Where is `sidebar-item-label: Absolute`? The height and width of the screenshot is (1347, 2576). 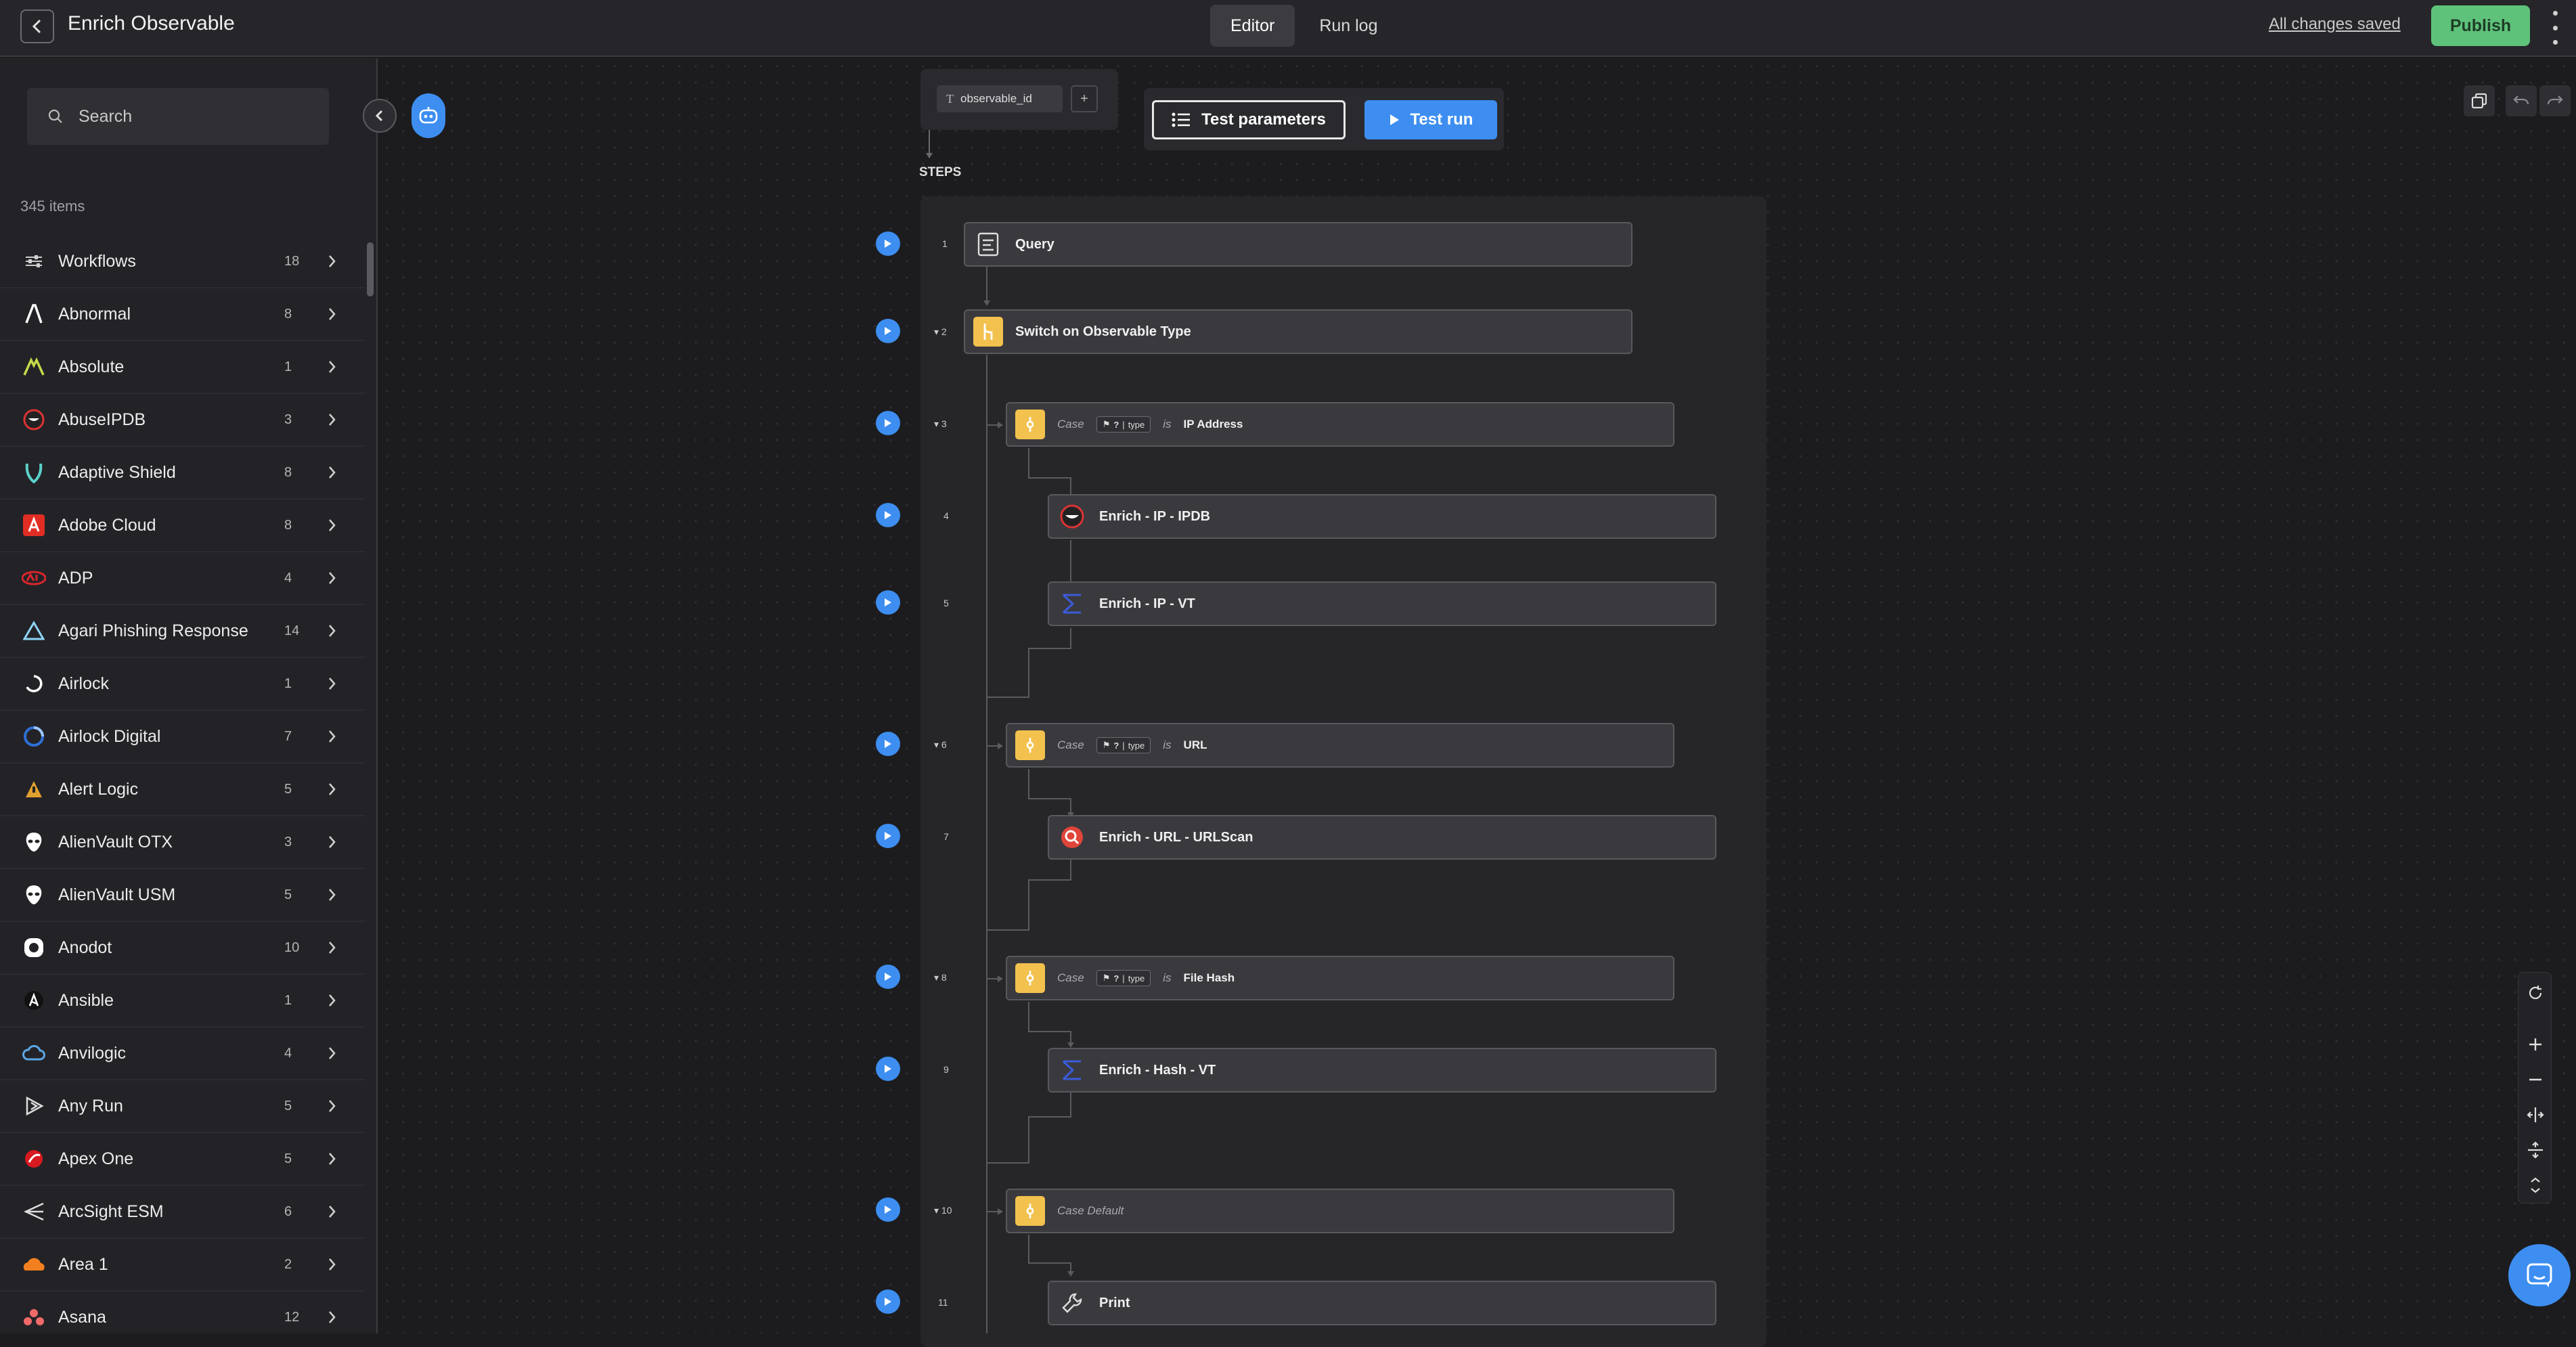
sidebar-item-label: Absolute is located at coordinates (91, 367).